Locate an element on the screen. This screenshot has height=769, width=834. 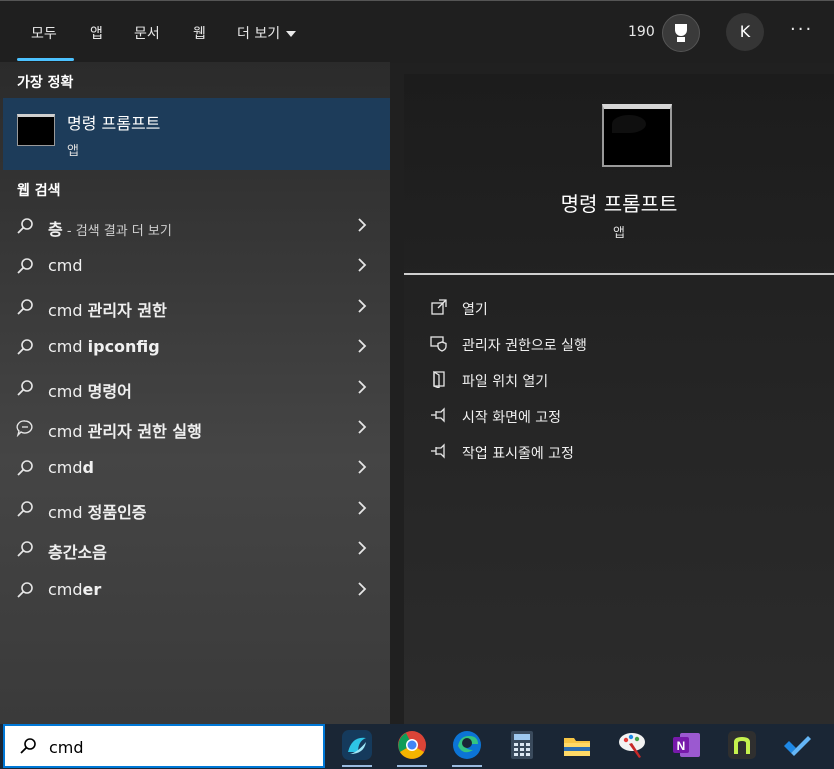
preview-action: 열기 is located at coordinates (620, 308).